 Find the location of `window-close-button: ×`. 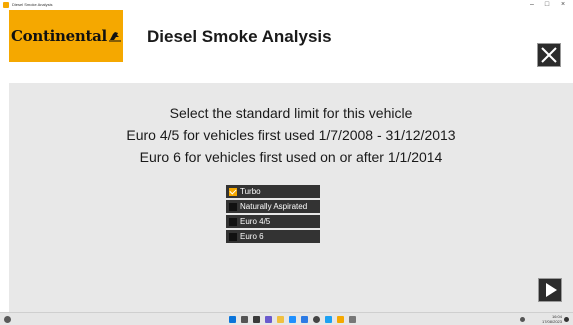

window-close-button: × is located at coordinates (563, 5).